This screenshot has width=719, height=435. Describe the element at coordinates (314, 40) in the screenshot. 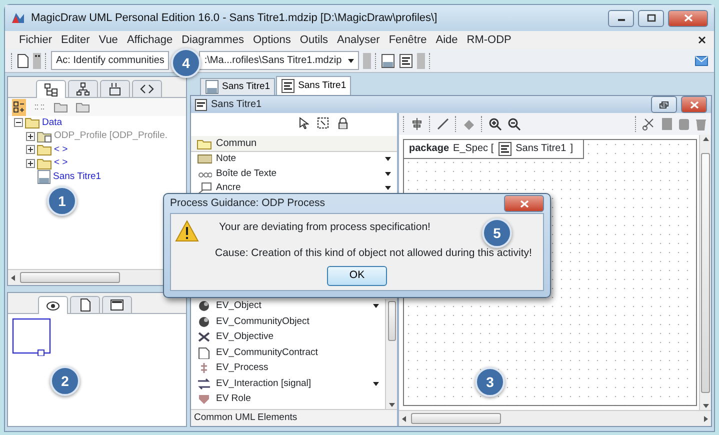

I see `menu-item: Outils` at that location.